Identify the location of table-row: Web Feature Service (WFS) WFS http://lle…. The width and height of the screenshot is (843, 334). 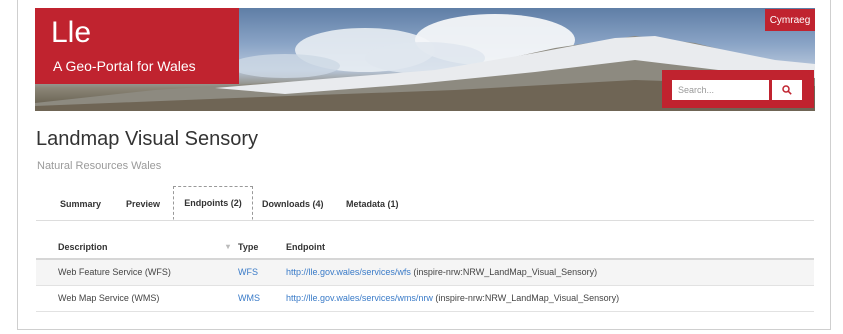
(425, 273).